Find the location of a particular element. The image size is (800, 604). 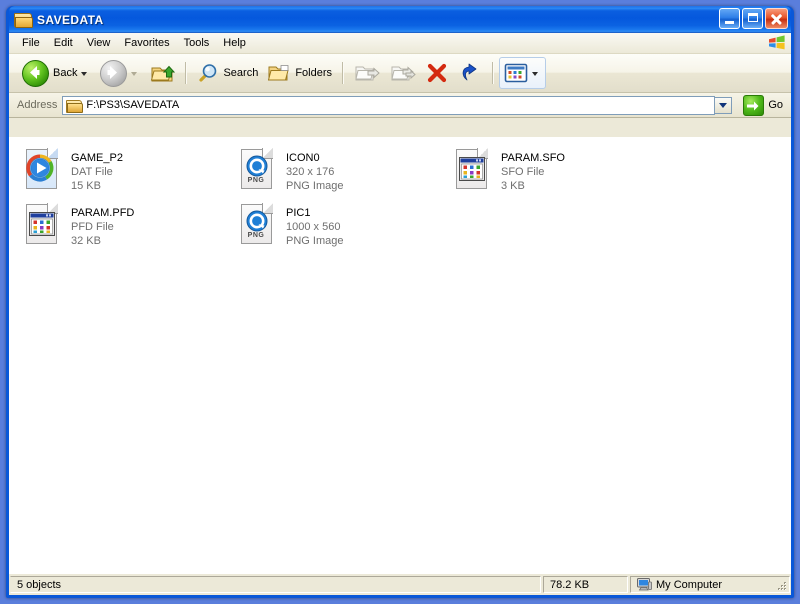

forward-button is located at coordinates (120, 73).